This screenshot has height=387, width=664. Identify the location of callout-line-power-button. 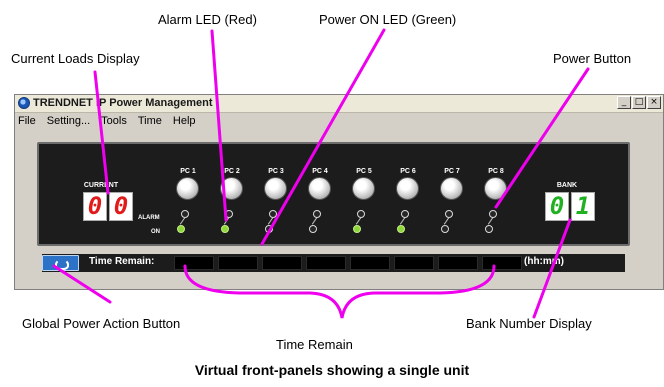
(542, 138).